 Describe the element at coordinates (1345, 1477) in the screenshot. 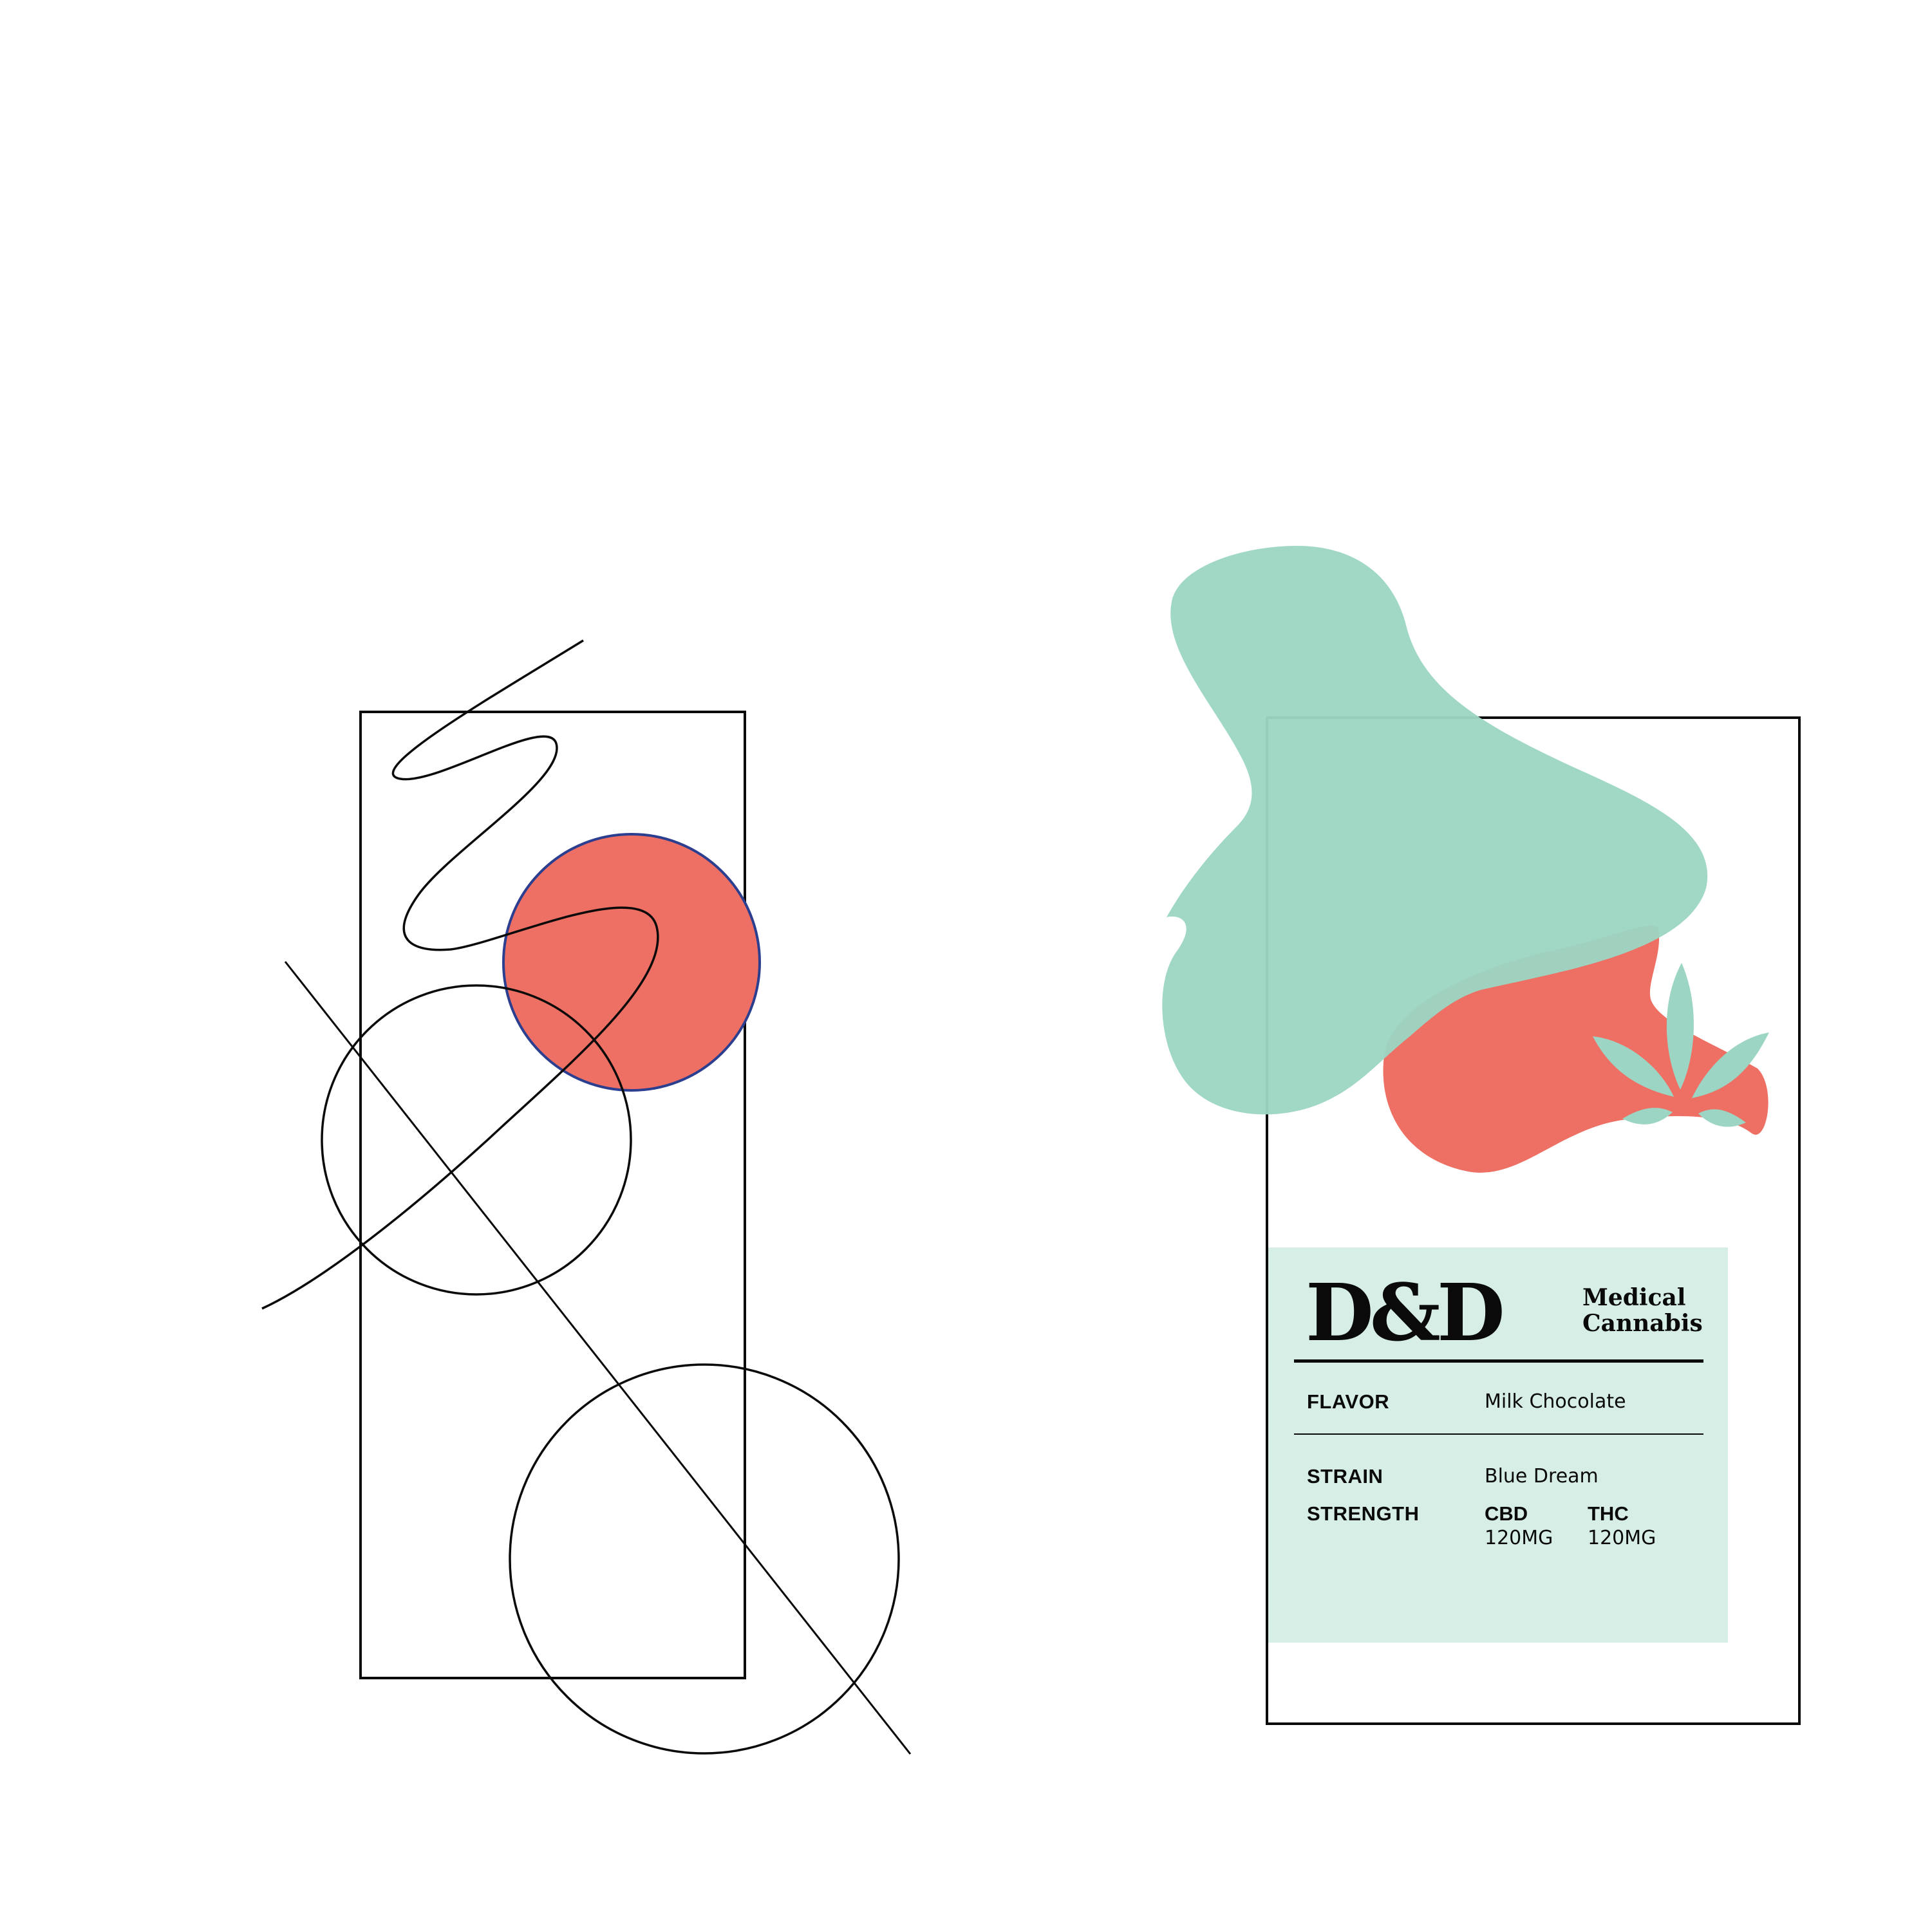

I see `strain-key: STRAIN` at that location.